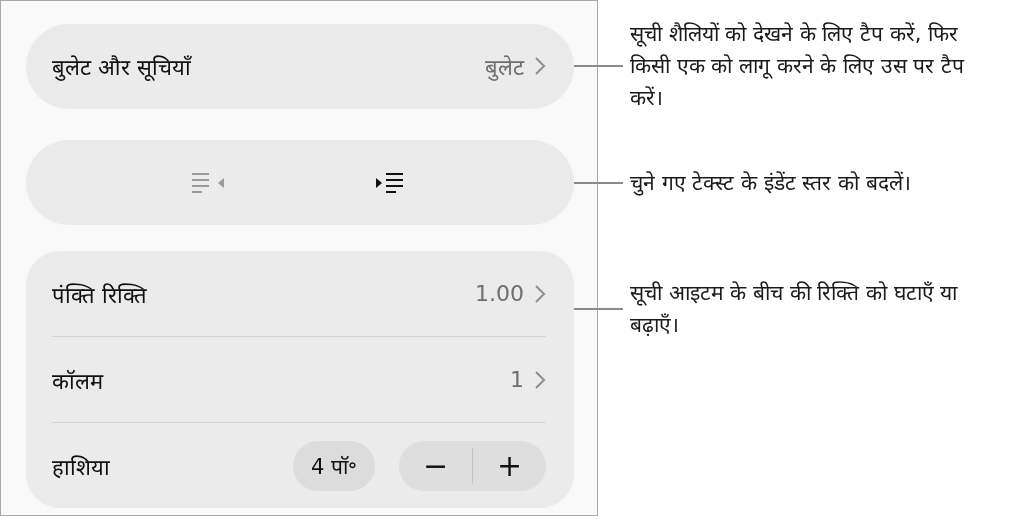  Describe the element at coordinates (517, 379) in the screenshot. I see `row-value: 1` at that location.